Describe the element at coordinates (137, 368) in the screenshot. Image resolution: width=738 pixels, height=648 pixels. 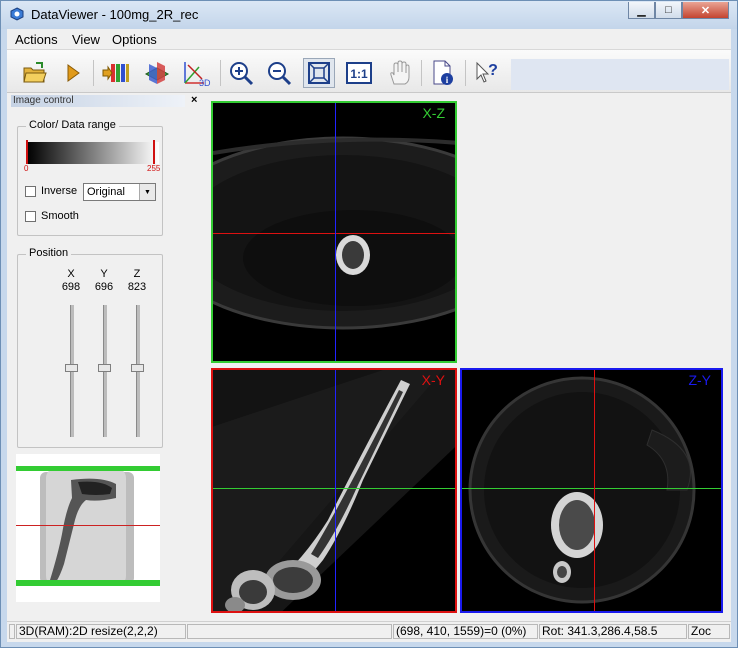
I see `slider-z-thumb` at that location.